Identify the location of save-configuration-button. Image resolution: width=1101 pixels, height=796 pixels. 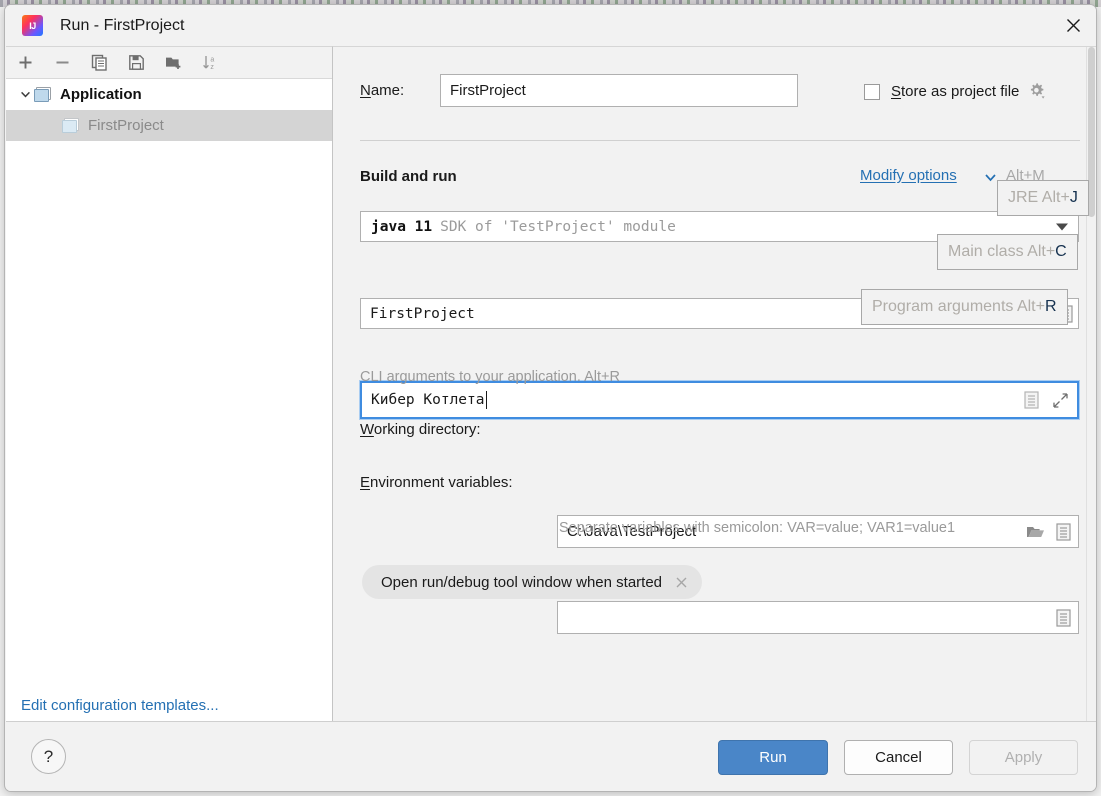
(136, 63).